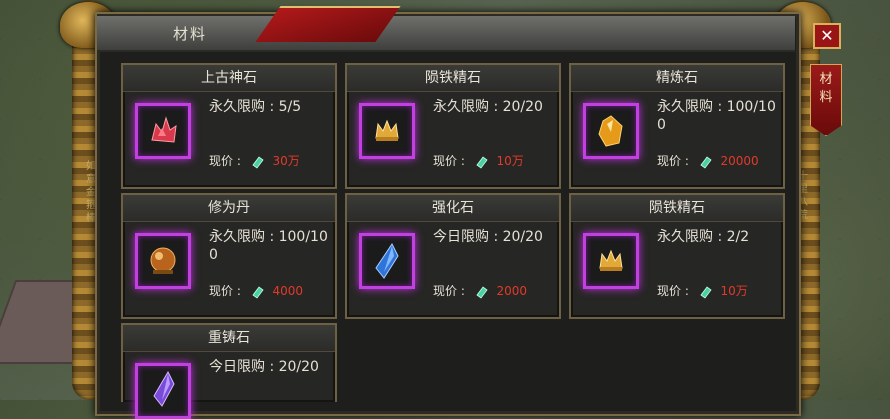  Describe the element at coordinates (190, 34) in the screenshot. I see `window-title: 材料` at that location.